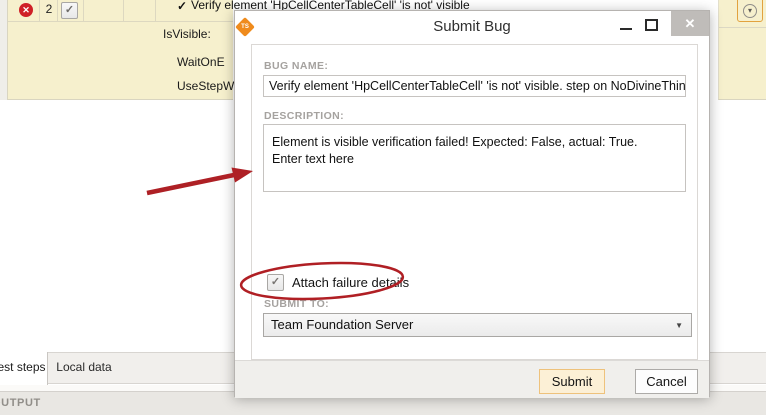 This screenshot has height=415, width=766. Describe the element at coordinates (626, 29) in the screenshot. I see `minimize-icon` at that location.